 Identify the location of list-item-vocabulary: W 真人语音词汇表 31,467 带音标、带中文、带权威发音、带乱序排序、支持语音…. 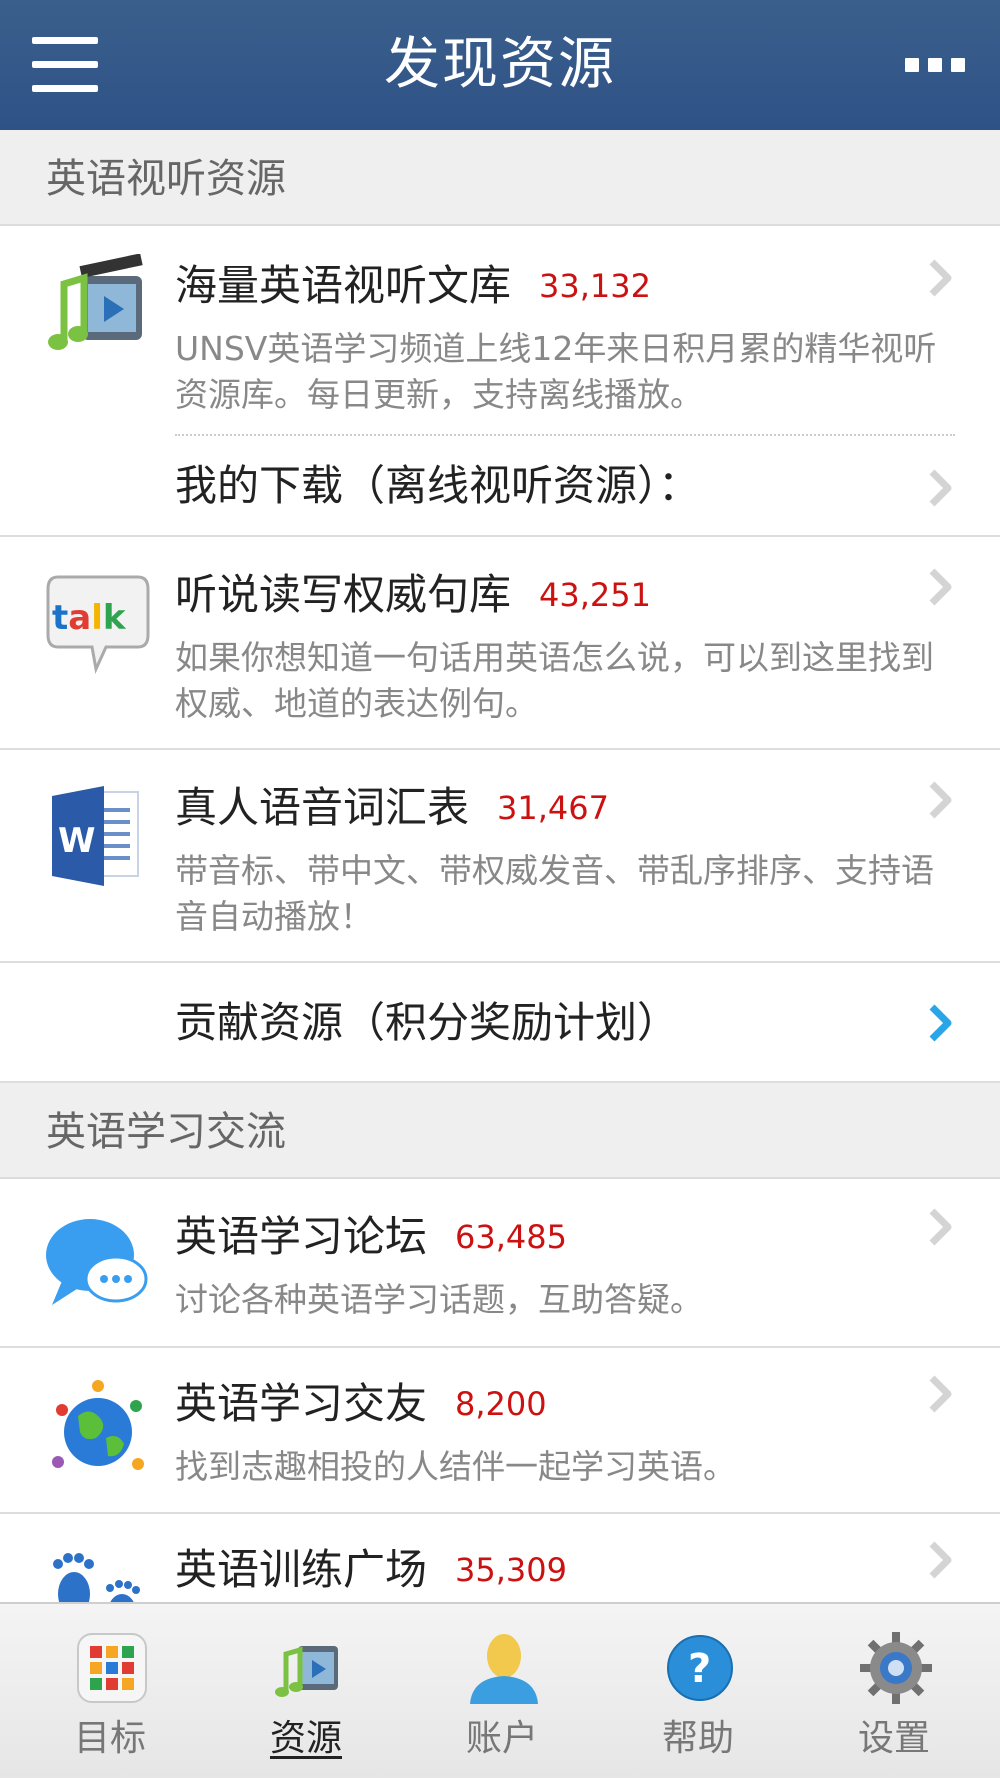
(500, 856).